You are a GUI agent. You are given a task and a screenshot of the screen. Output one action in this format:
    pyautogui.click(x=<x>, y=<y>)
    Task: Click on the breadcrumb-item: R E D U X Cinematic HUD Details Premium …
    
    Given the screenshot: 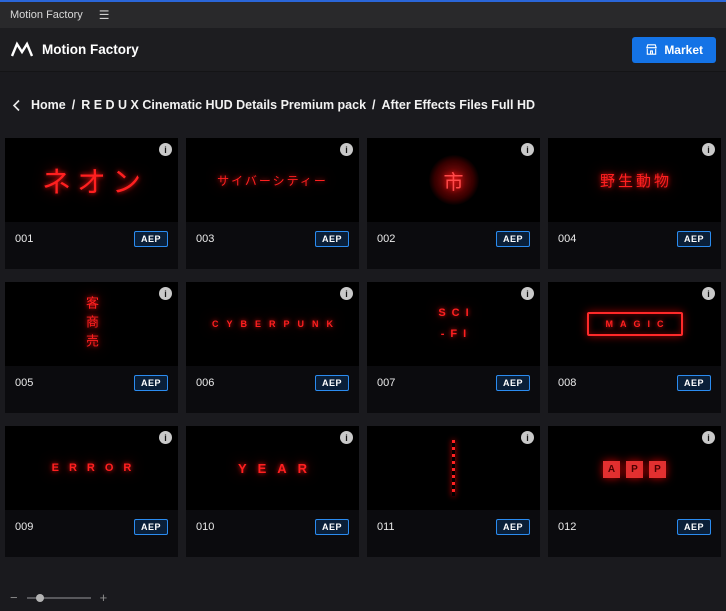 What is the action you would take?
    pyautogui.click(x=223, y=105)
    